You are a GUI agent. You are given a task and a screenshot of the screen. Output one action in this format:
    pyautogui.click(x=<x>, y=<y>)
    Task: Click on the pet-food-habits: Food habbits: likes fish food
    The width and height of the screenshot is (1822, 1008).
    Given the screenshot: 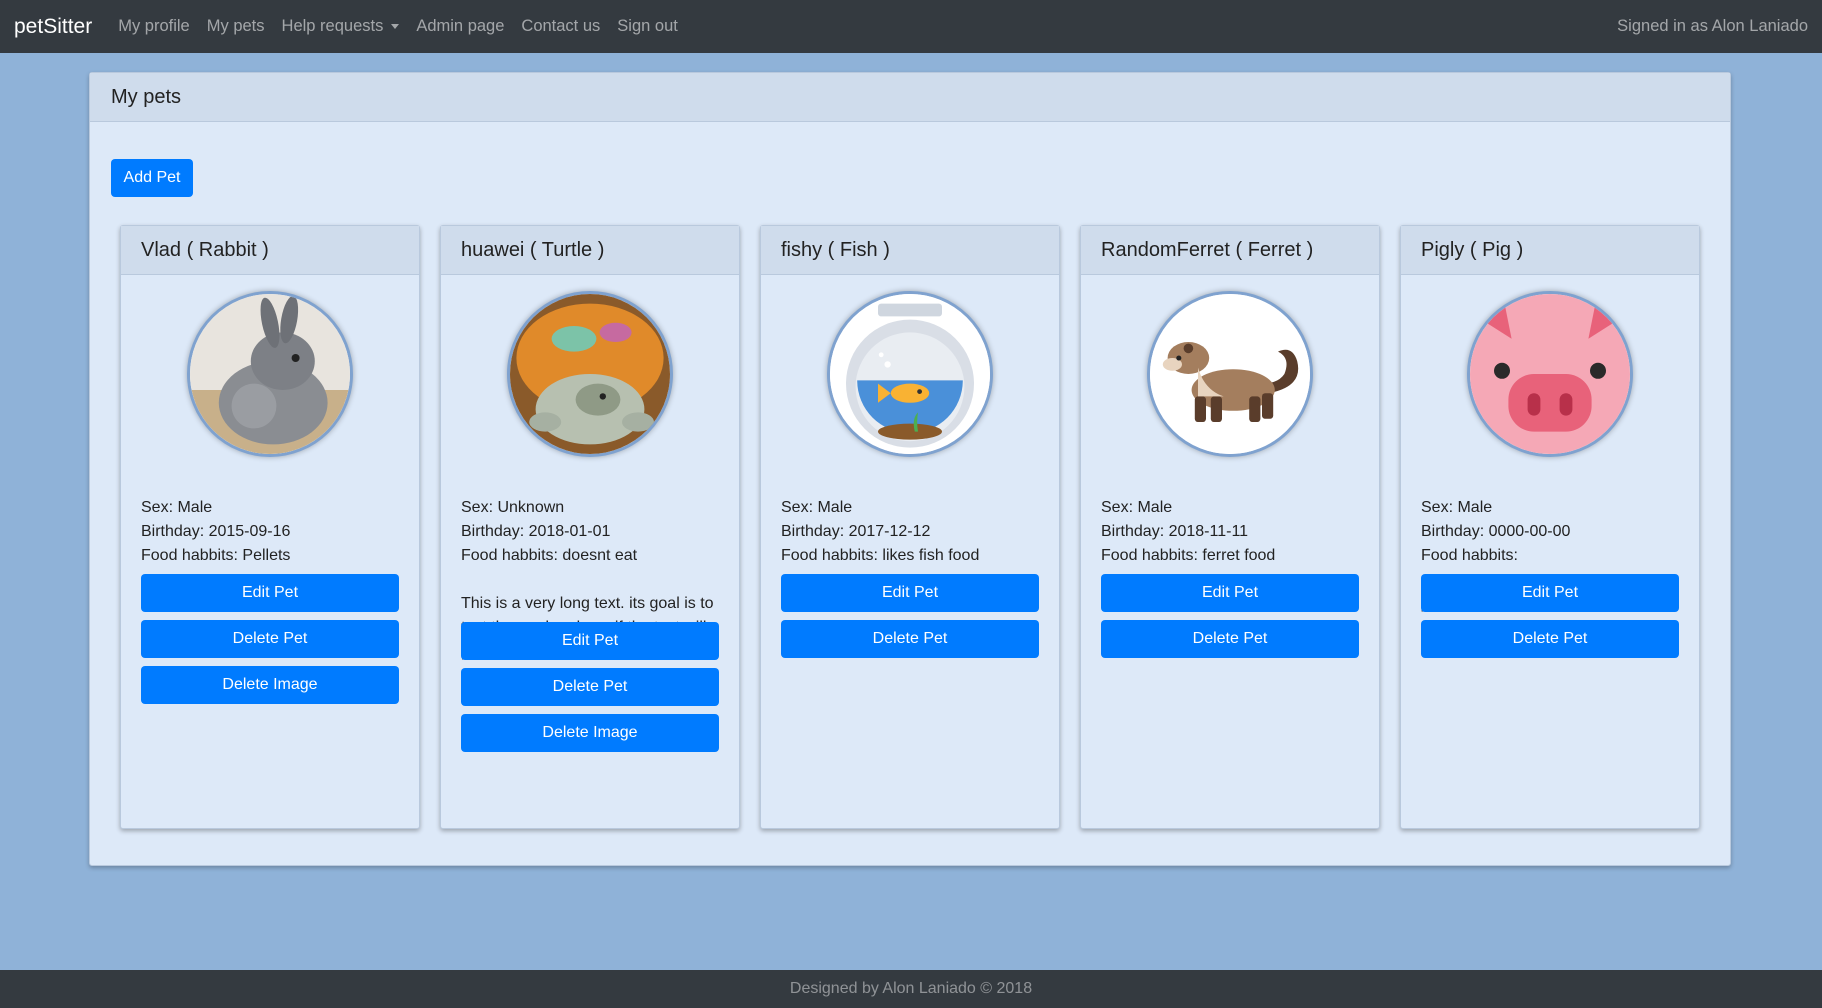 What is the action you would take?
    pyautogui.click(x=880, y=555)
    